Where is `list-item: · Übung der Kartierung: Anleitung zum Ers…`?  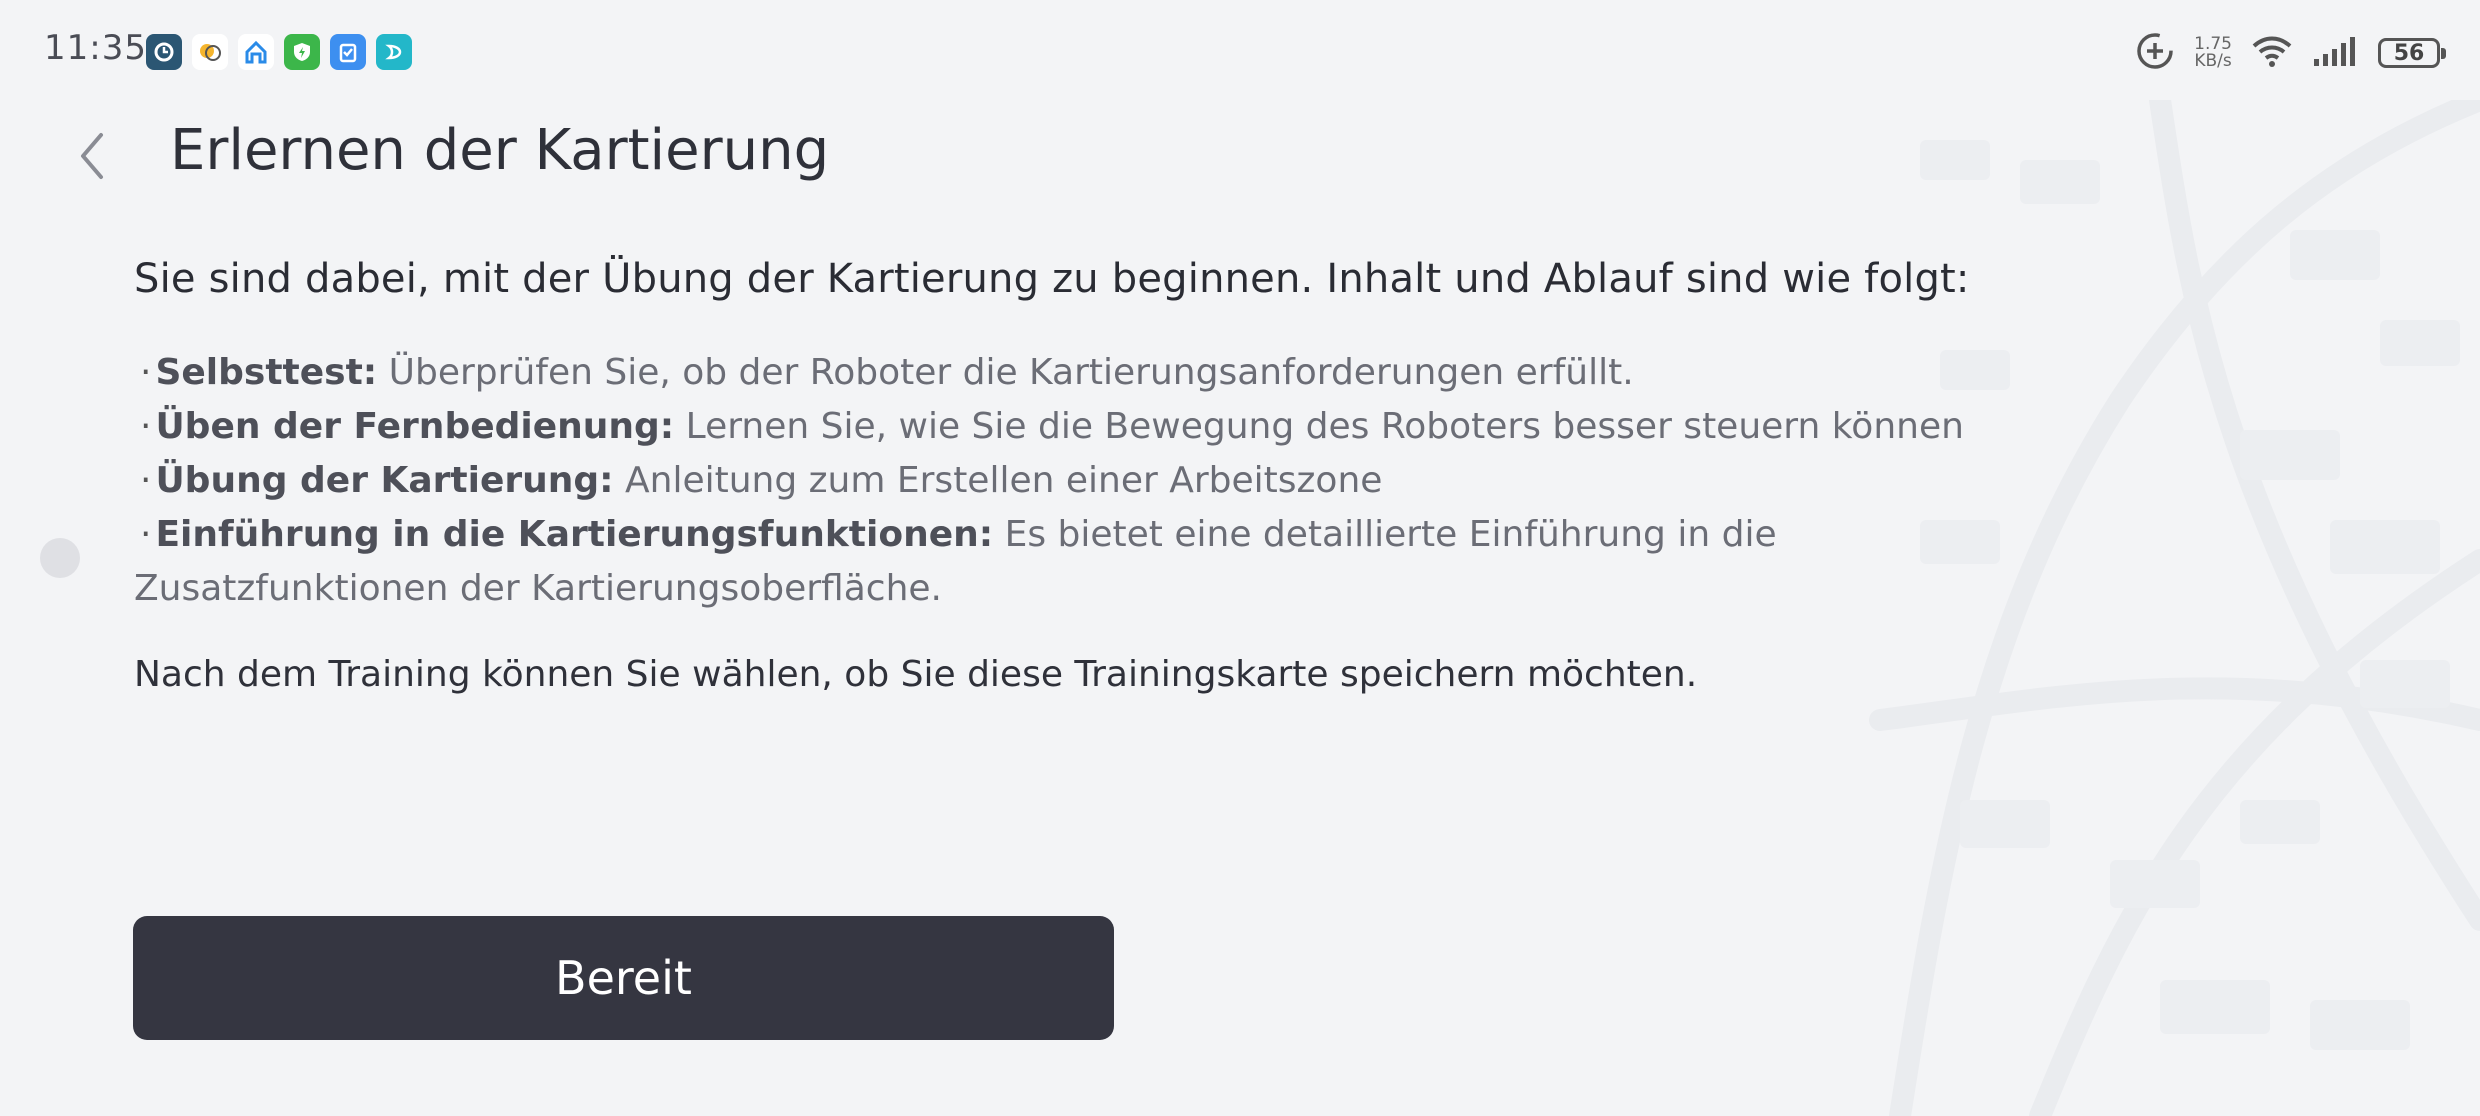 list-item: · Übung der Kartierung: Anleitung zum Ers… is located at coordinates (1064, 481).